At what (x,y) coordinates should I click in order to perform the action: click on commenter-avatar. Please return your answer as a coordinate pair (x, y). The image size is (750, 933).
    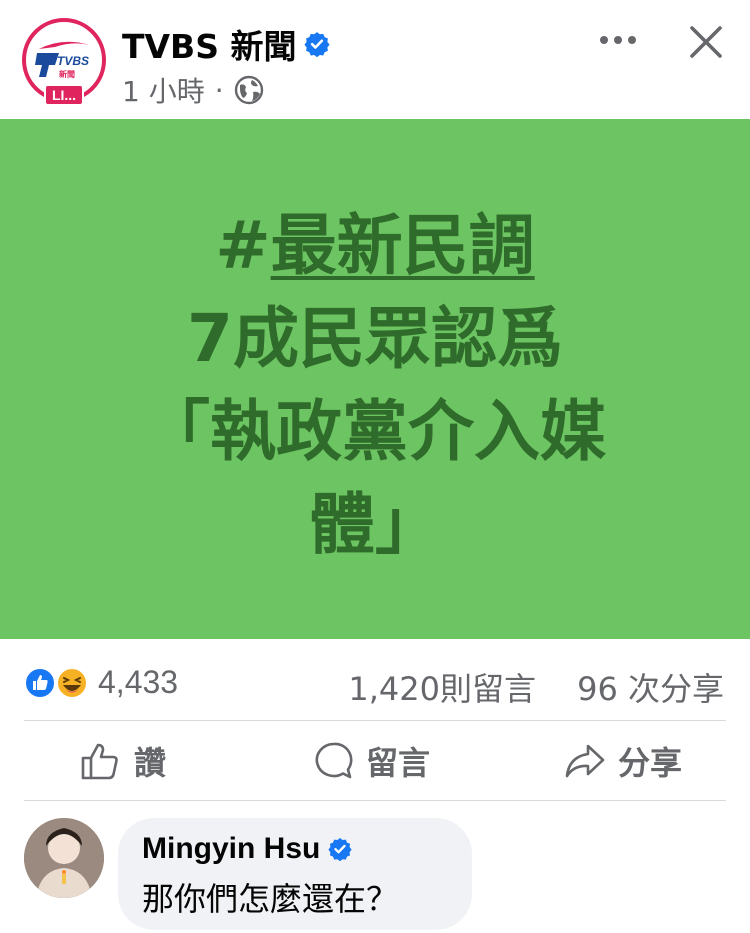
    Looking at the image, I should click on (64, 858).